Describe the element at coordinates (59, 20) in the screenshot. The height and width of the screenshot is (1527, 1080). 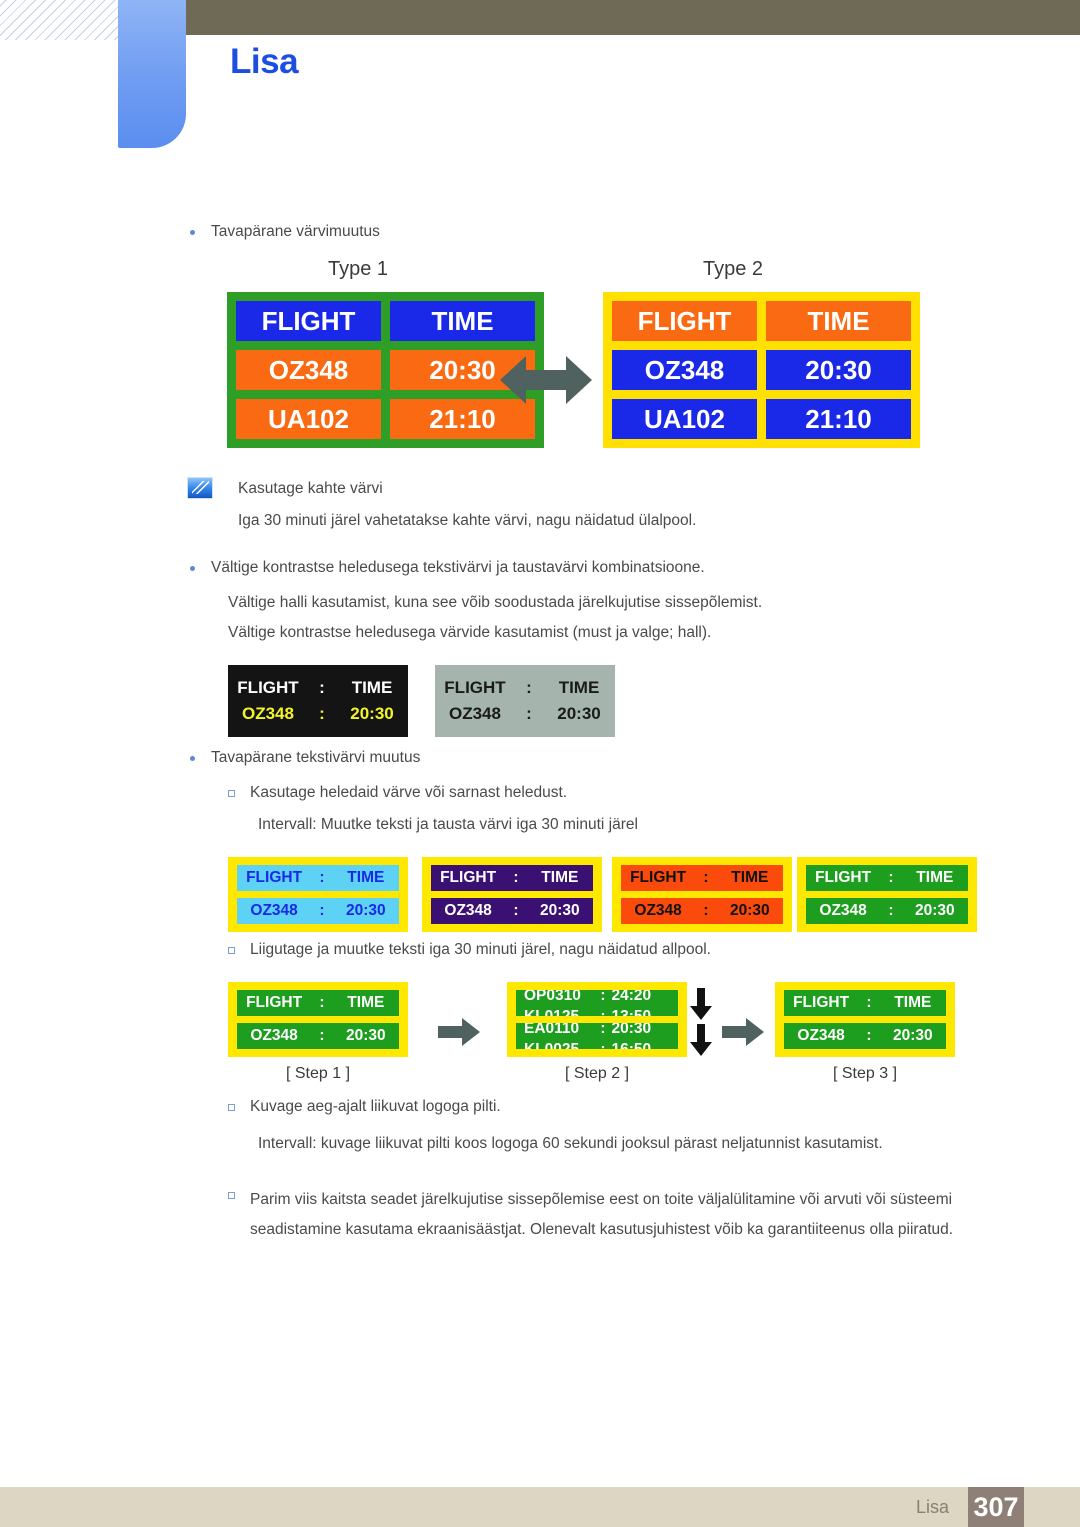
I see `header-hatch-decoration` at that location.